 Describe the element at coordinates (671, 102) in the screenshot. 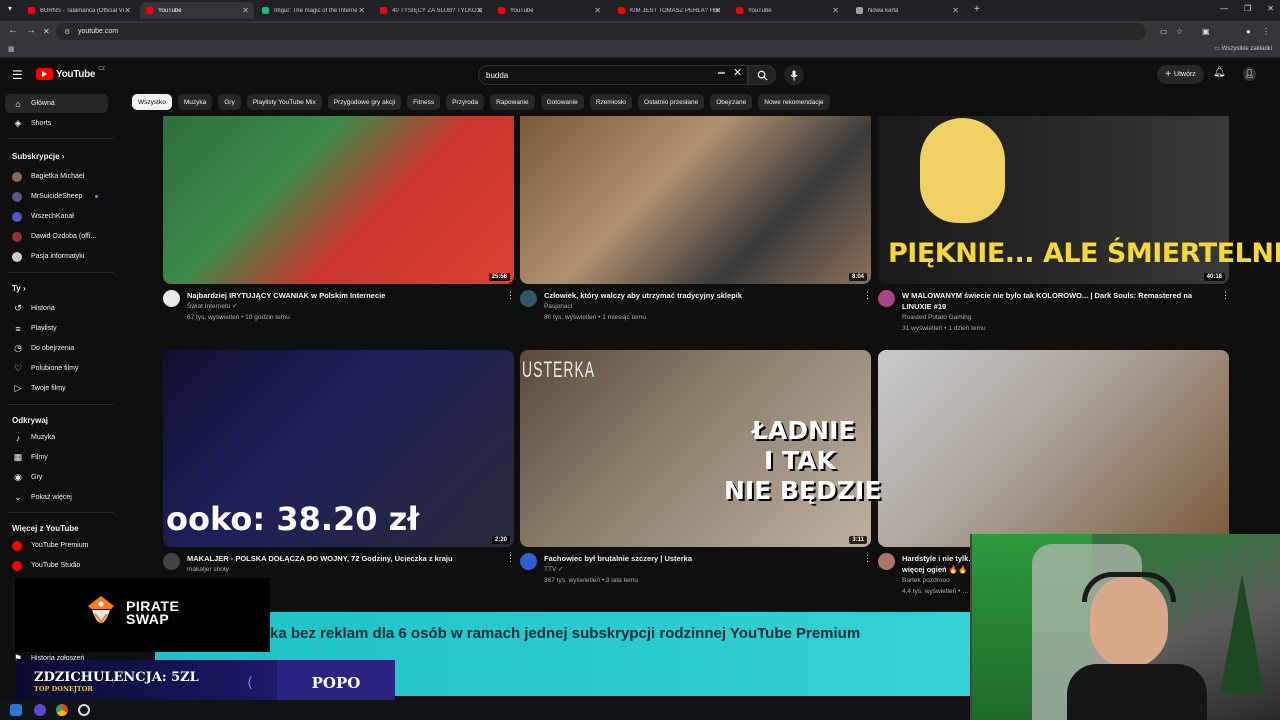

I see `filter-chip: Ostatnio przesłane` at that location.